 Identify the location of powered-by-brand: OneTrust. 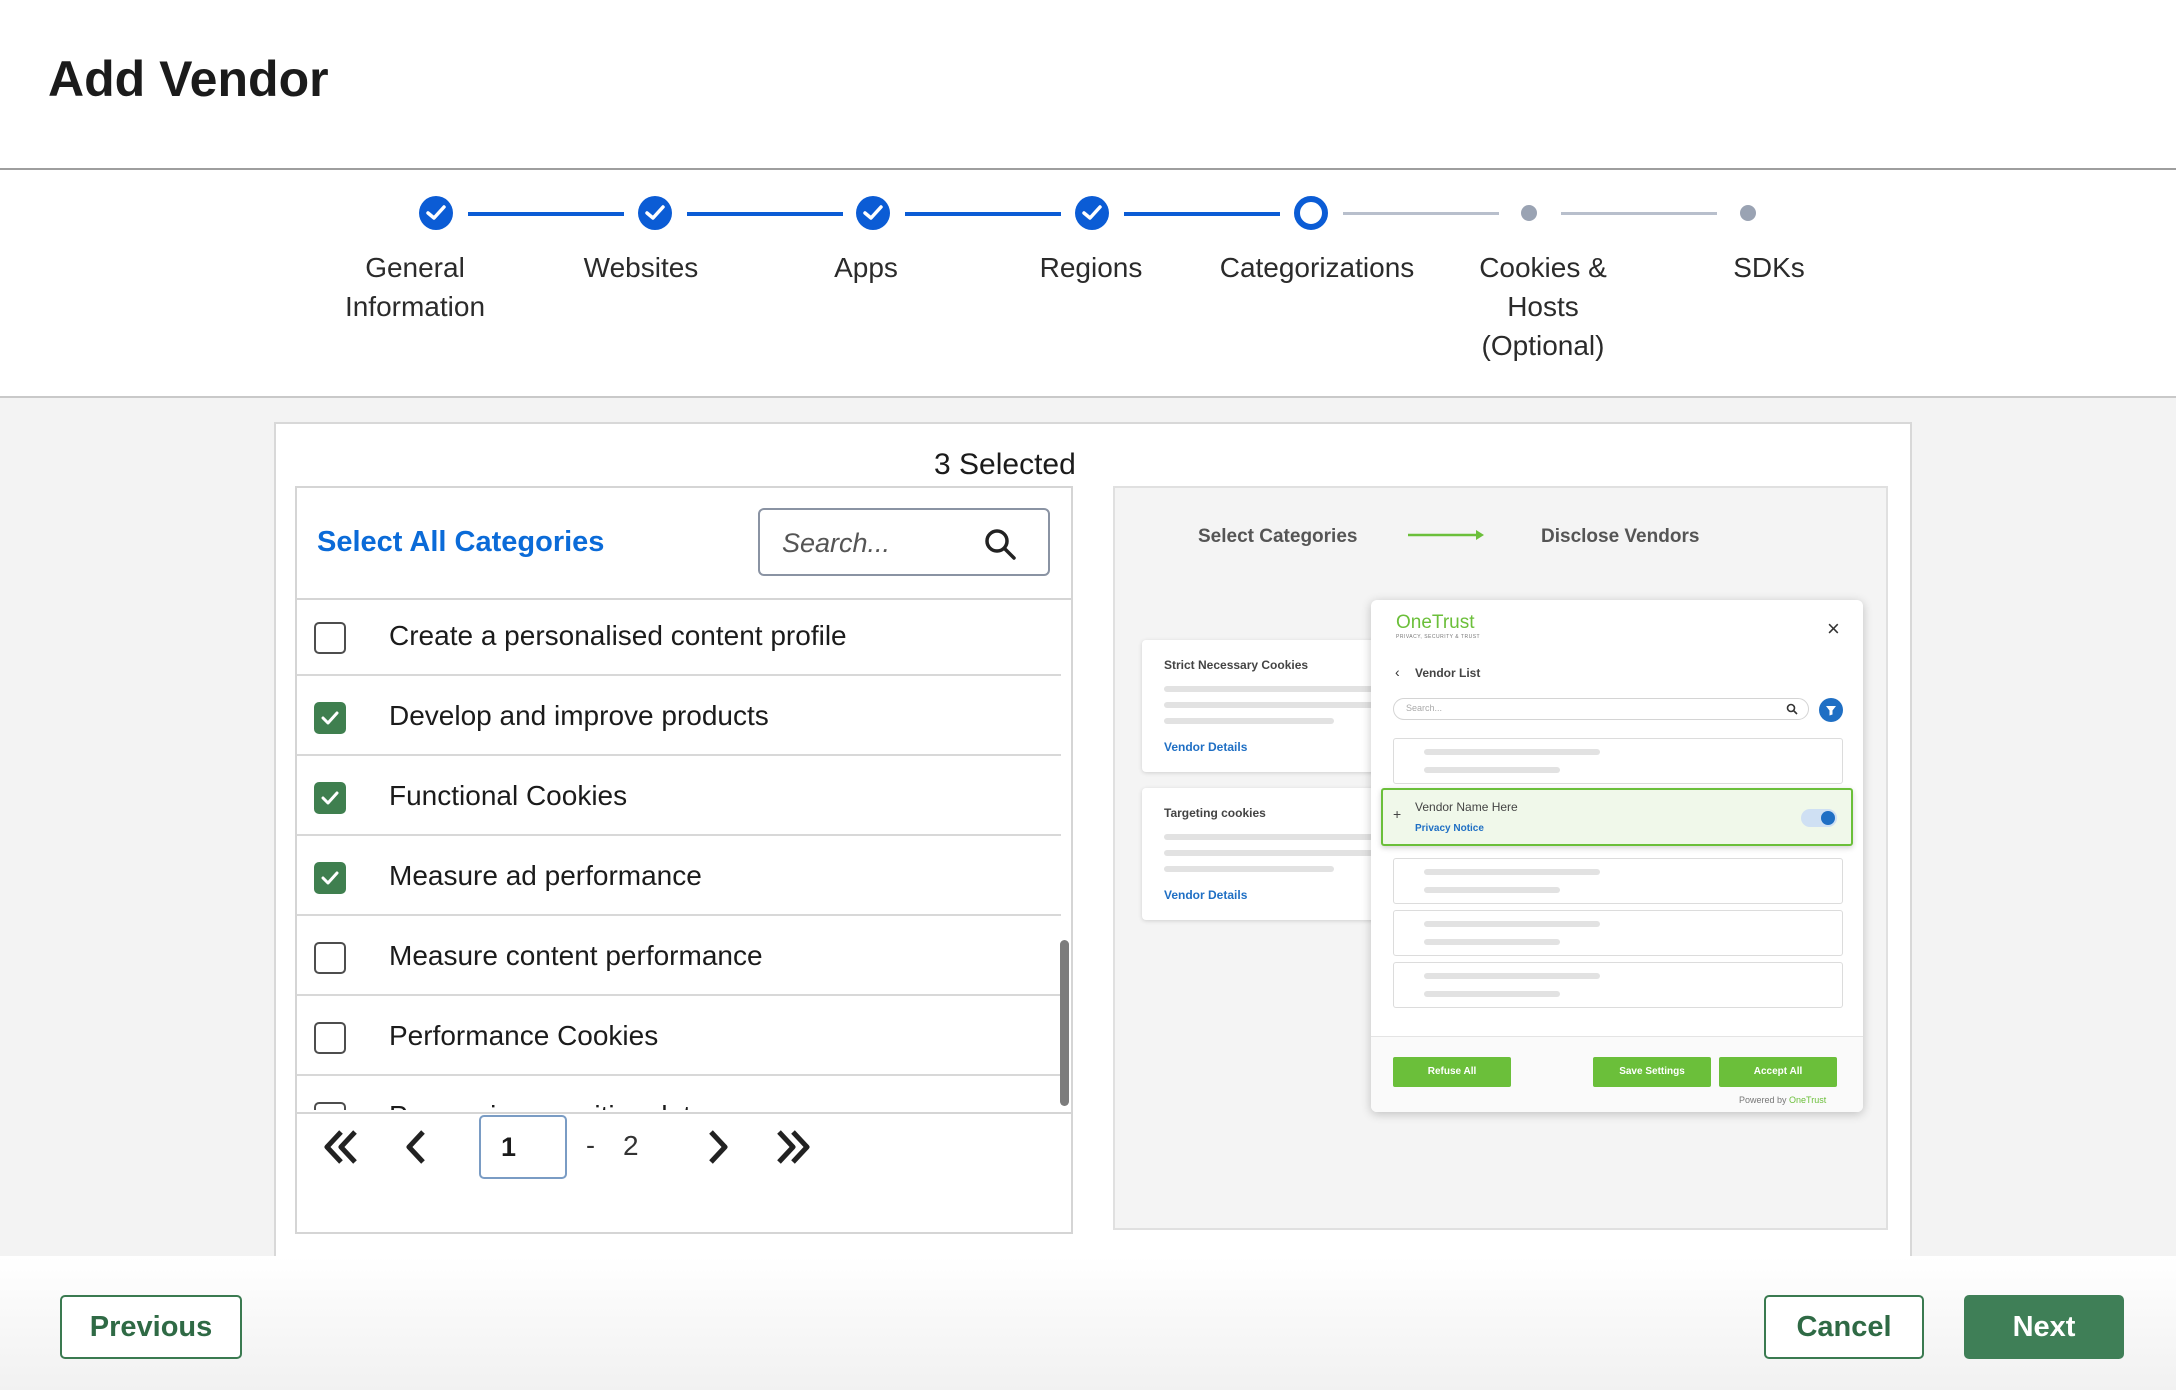
(1808, 1100).